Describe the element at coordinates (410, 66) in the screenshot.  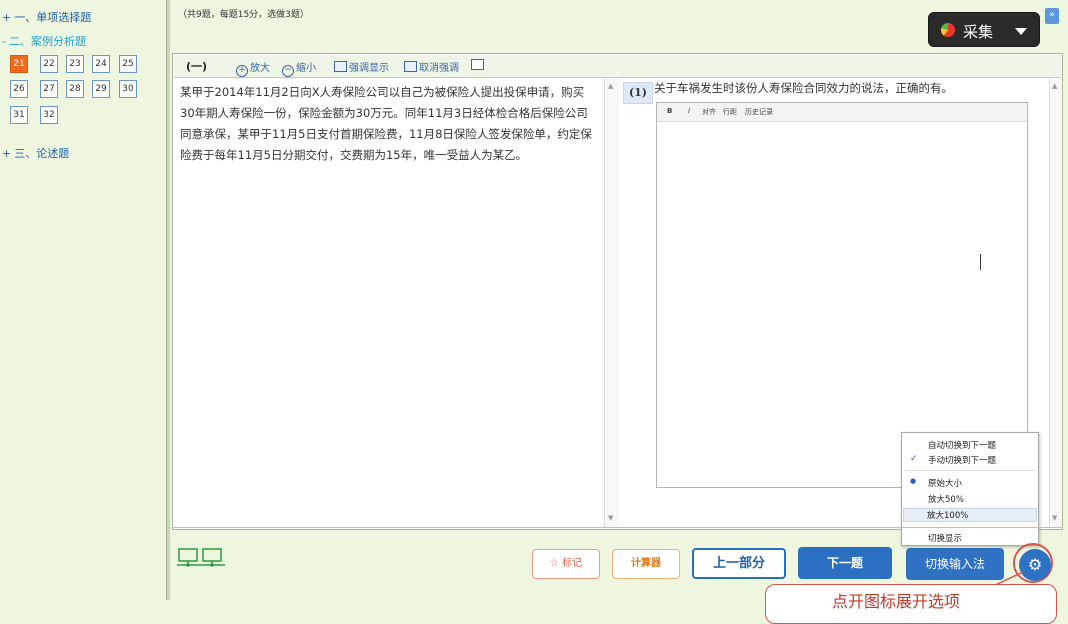
I see `unhighlight-icon` at that location.